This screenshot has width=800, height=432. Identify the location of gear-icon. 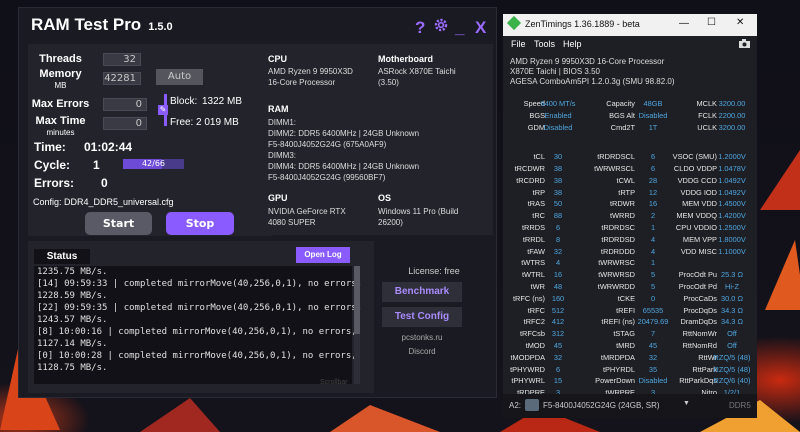
(441, 27).